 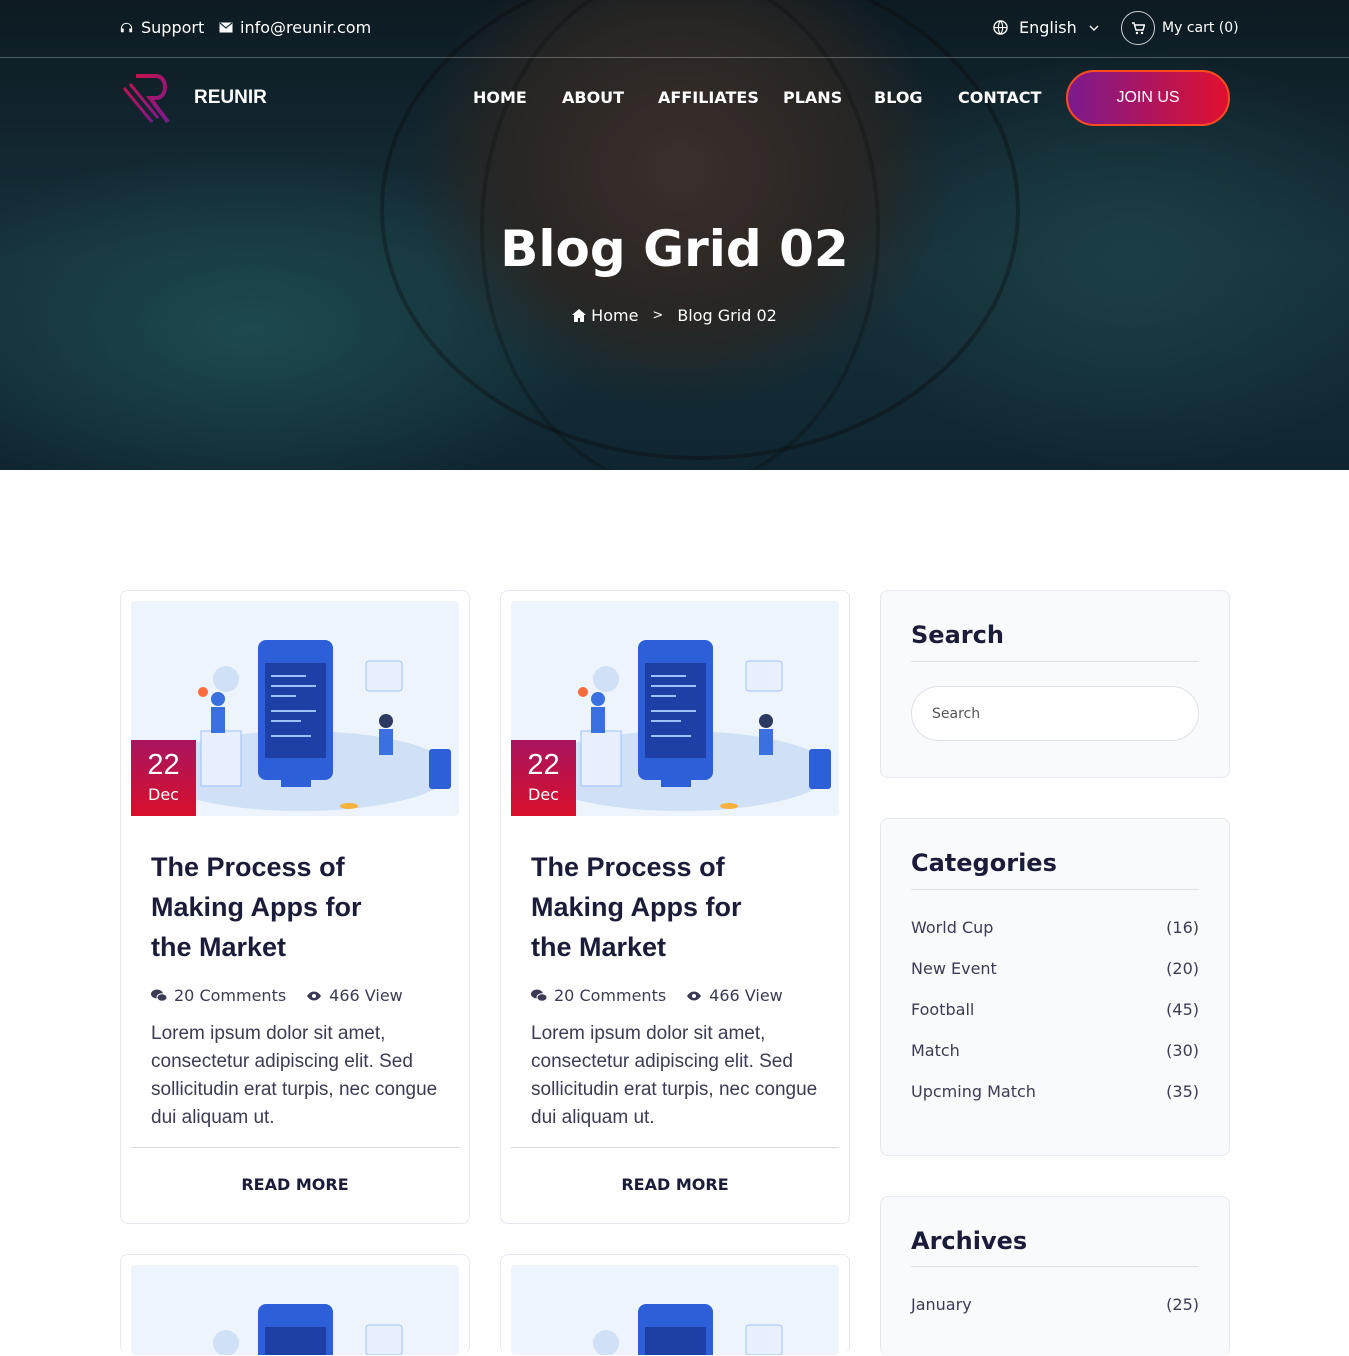 What do you see at coordinates (126, 27) in the screenshot?
I see `headset-icon` at bounding box center [126, 27].